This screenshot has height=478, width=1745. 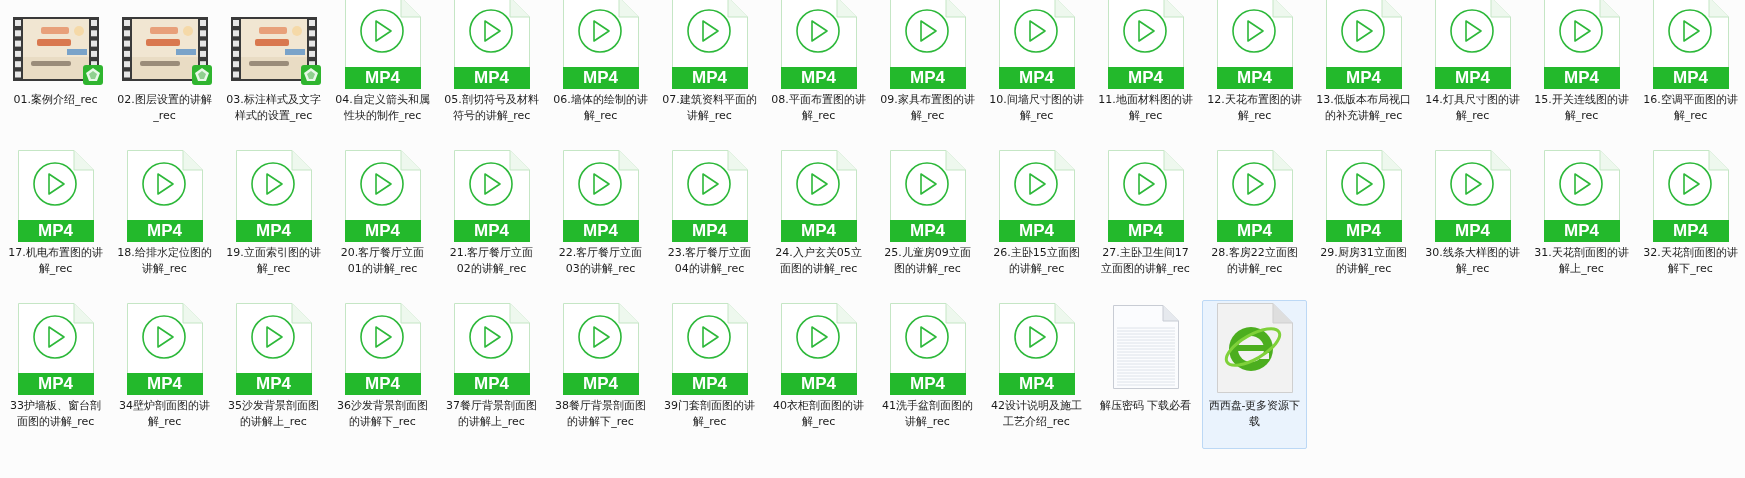 What do you see at coordinates (1363, 269) in the screenshot?
I see `file-name: 29.厨房31立面图的讲解_rec` at bounding box center [1363, 269].